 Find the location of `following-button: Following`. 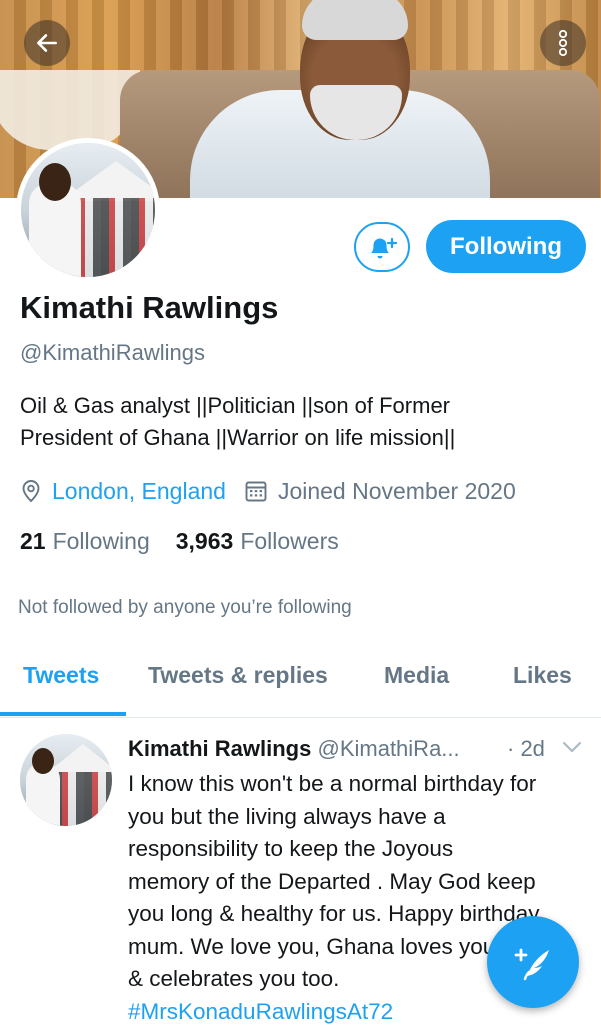

following-button: Following is located at coordinates (506, 246).